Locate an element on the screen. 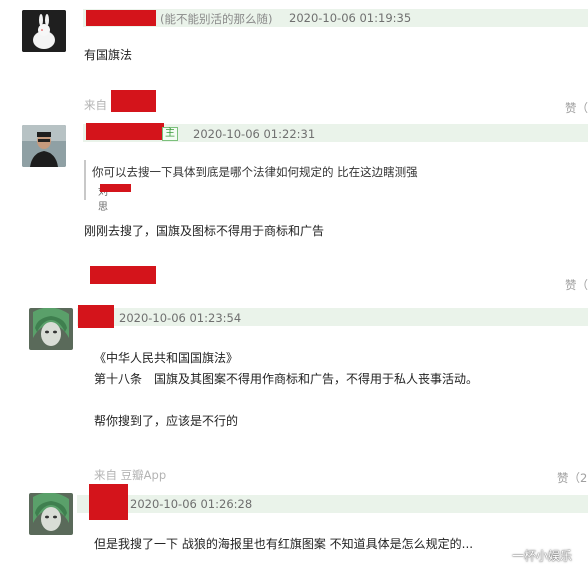 The width and height of the screenshot is (588, 574). redacted-quote-author is located at coordinates (115, 188).